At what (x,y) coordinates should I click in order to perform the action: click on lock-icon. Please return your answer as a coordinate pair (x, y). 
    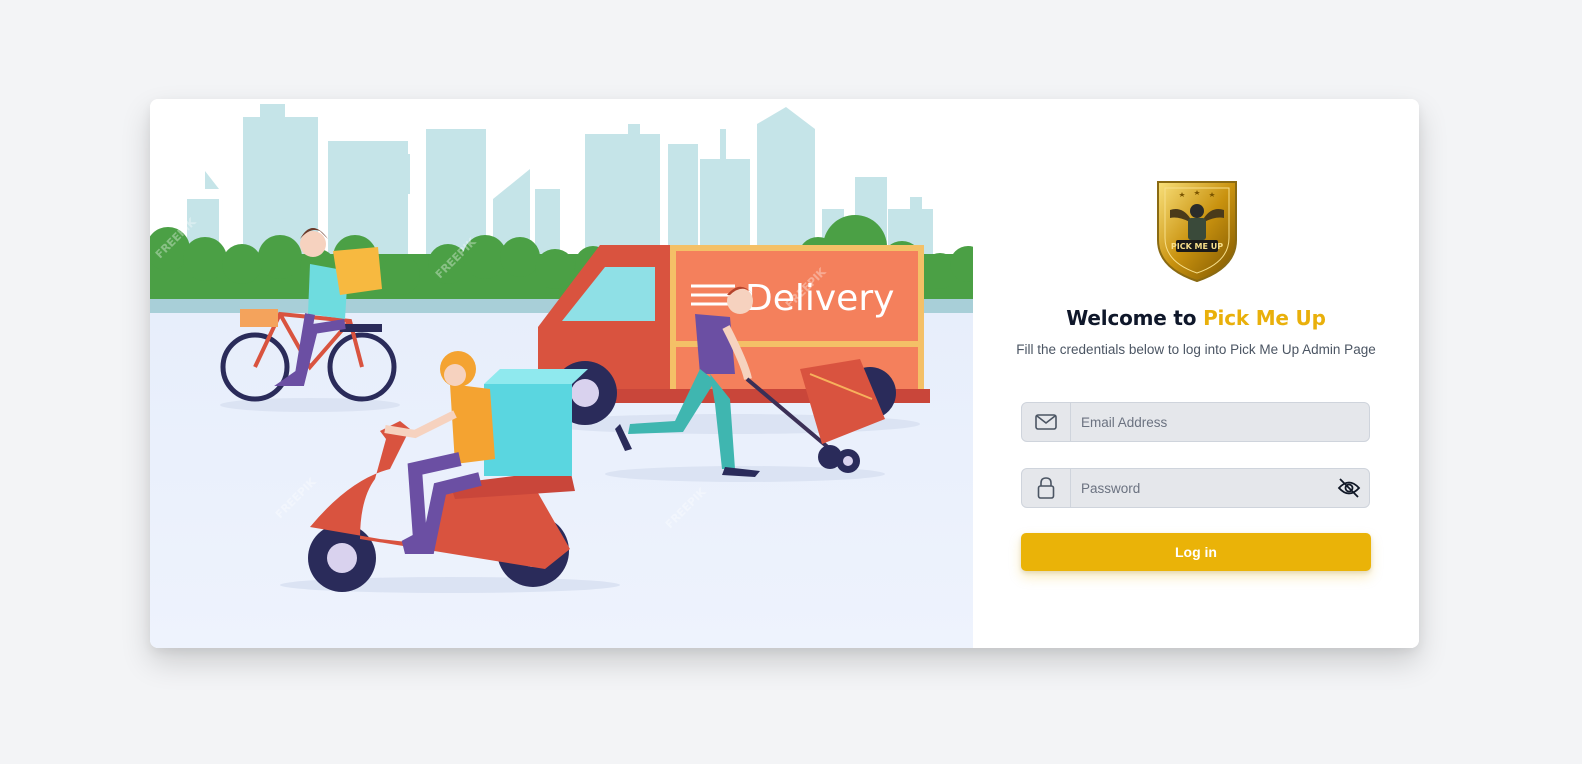
    Looking at the image, I should click on (1046, 488).